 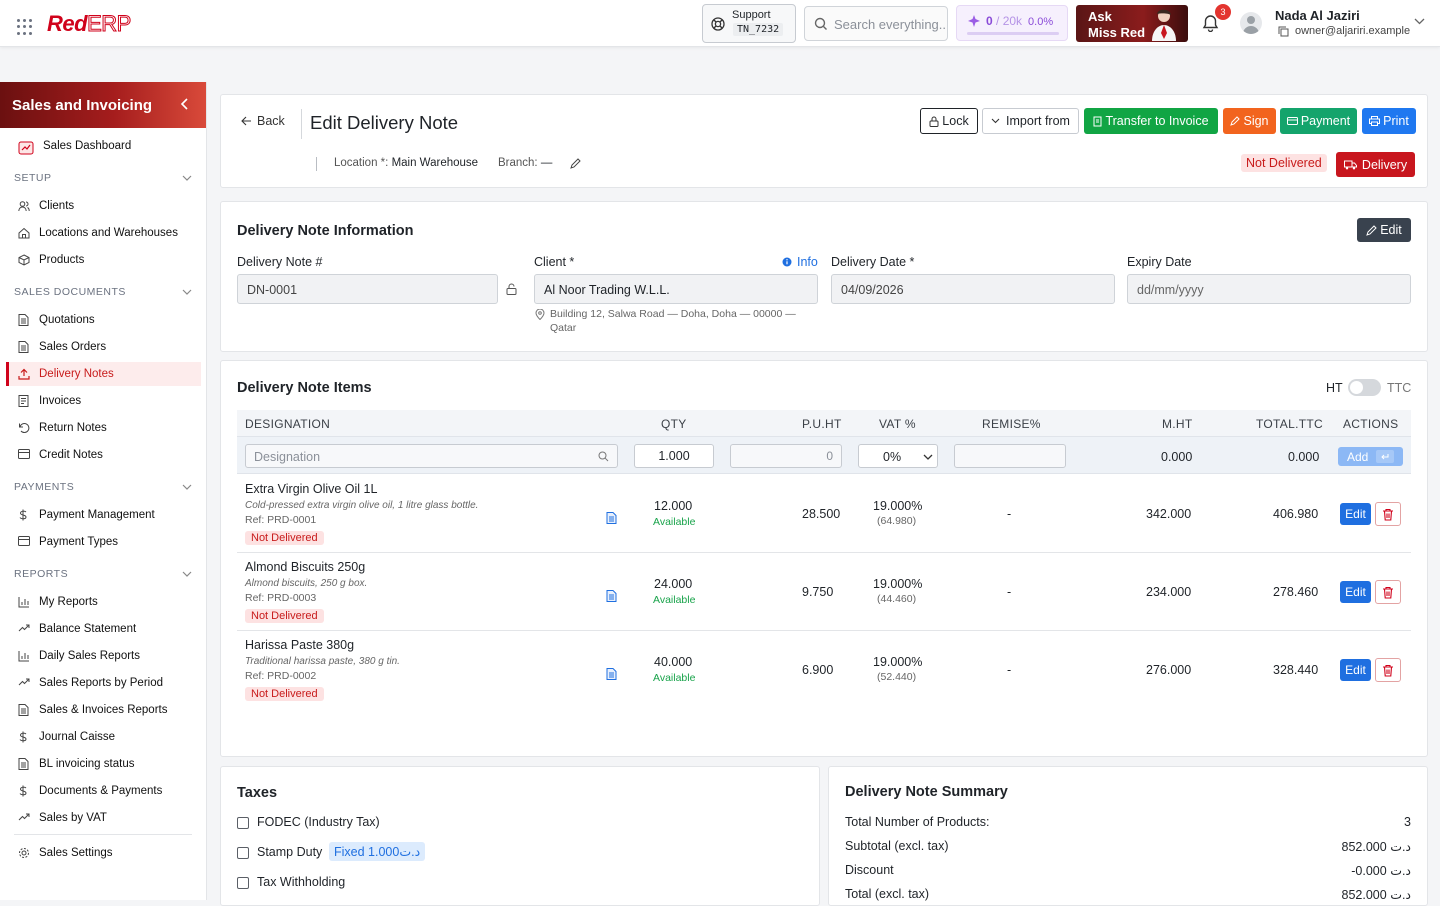 What do you see at coordinates (1251, 23) in the screenshot?
I see `avatar` at bounding box center [1251, 23].